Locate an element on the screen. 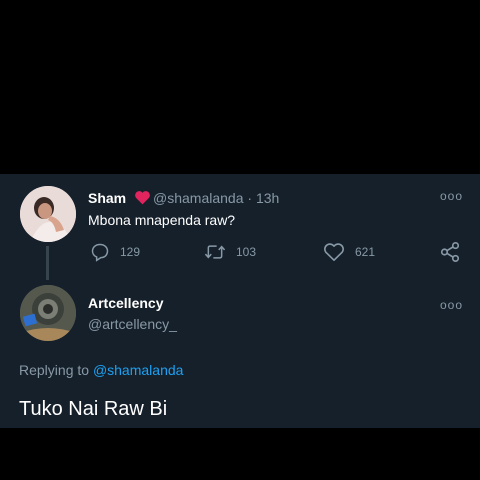 The width and height of the screenshot is (480, 480). thread-connector-line is located at coordinates (47, 263).